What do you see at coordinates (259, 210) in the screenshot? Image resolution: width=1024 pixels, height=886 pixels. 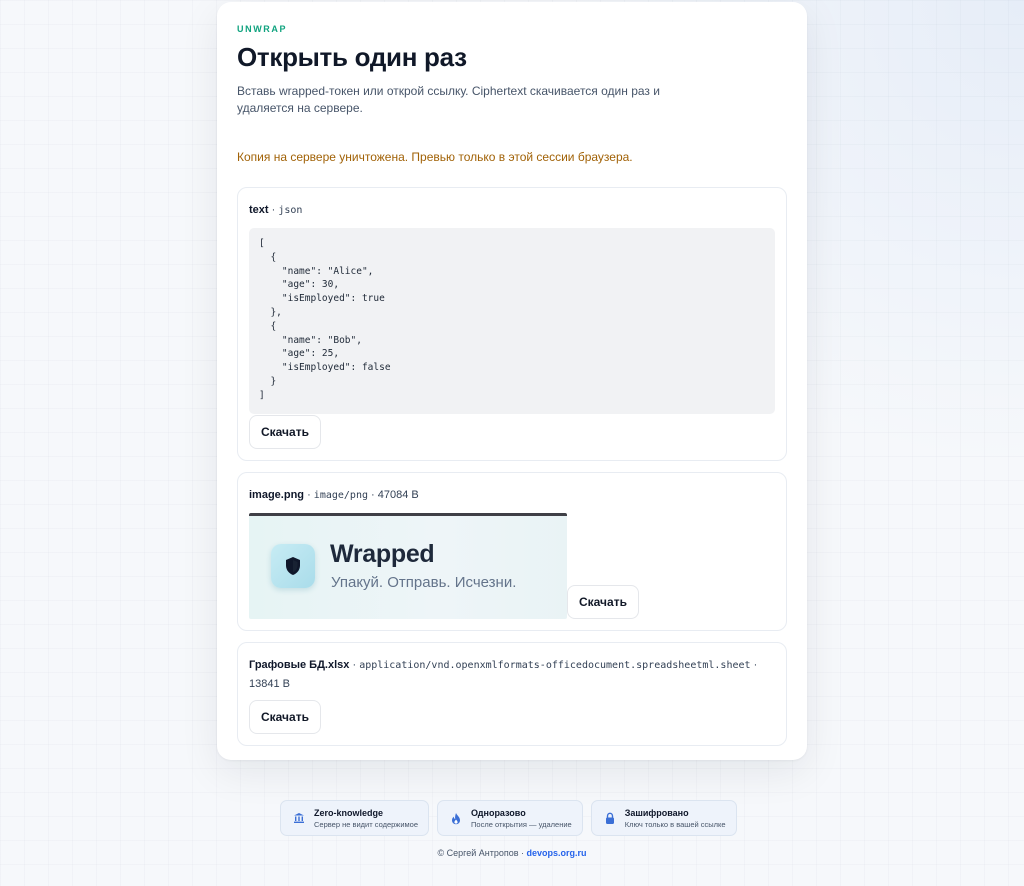 I see `item-name: text` at bounding box center [259, 210].